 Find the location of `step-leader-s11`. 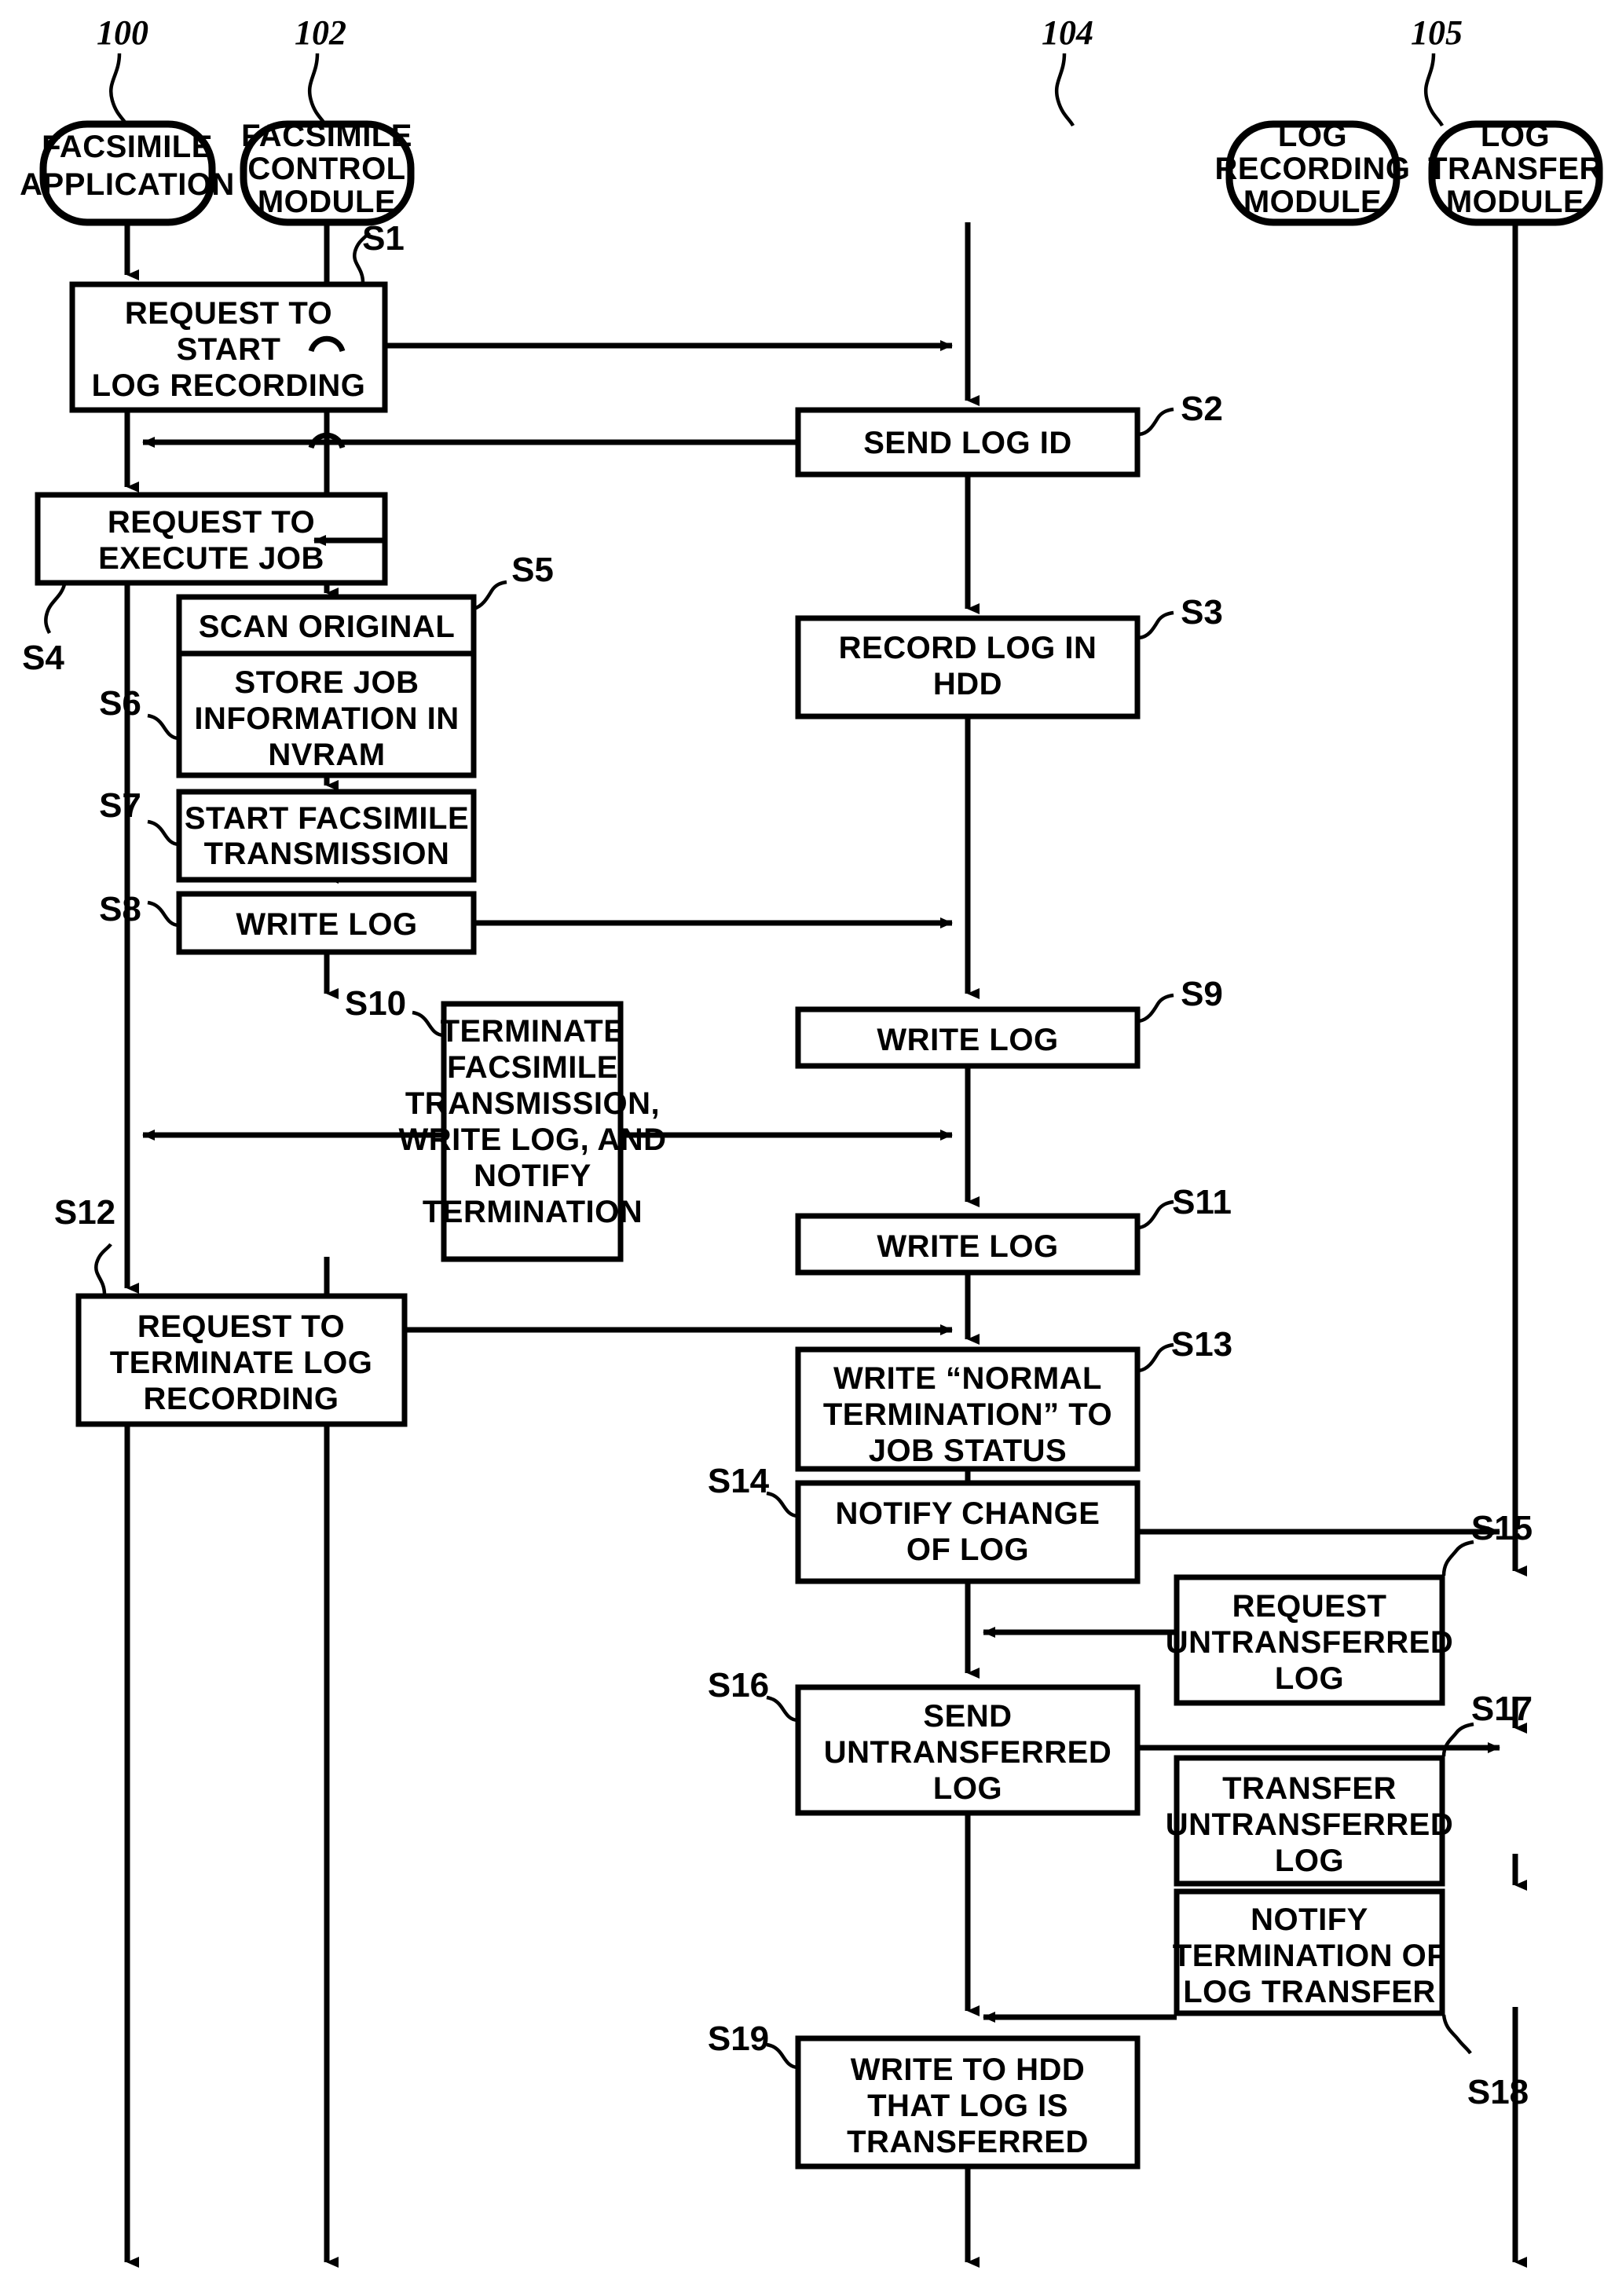

step-leader-s11 is located at coordinates (1156, 1214).